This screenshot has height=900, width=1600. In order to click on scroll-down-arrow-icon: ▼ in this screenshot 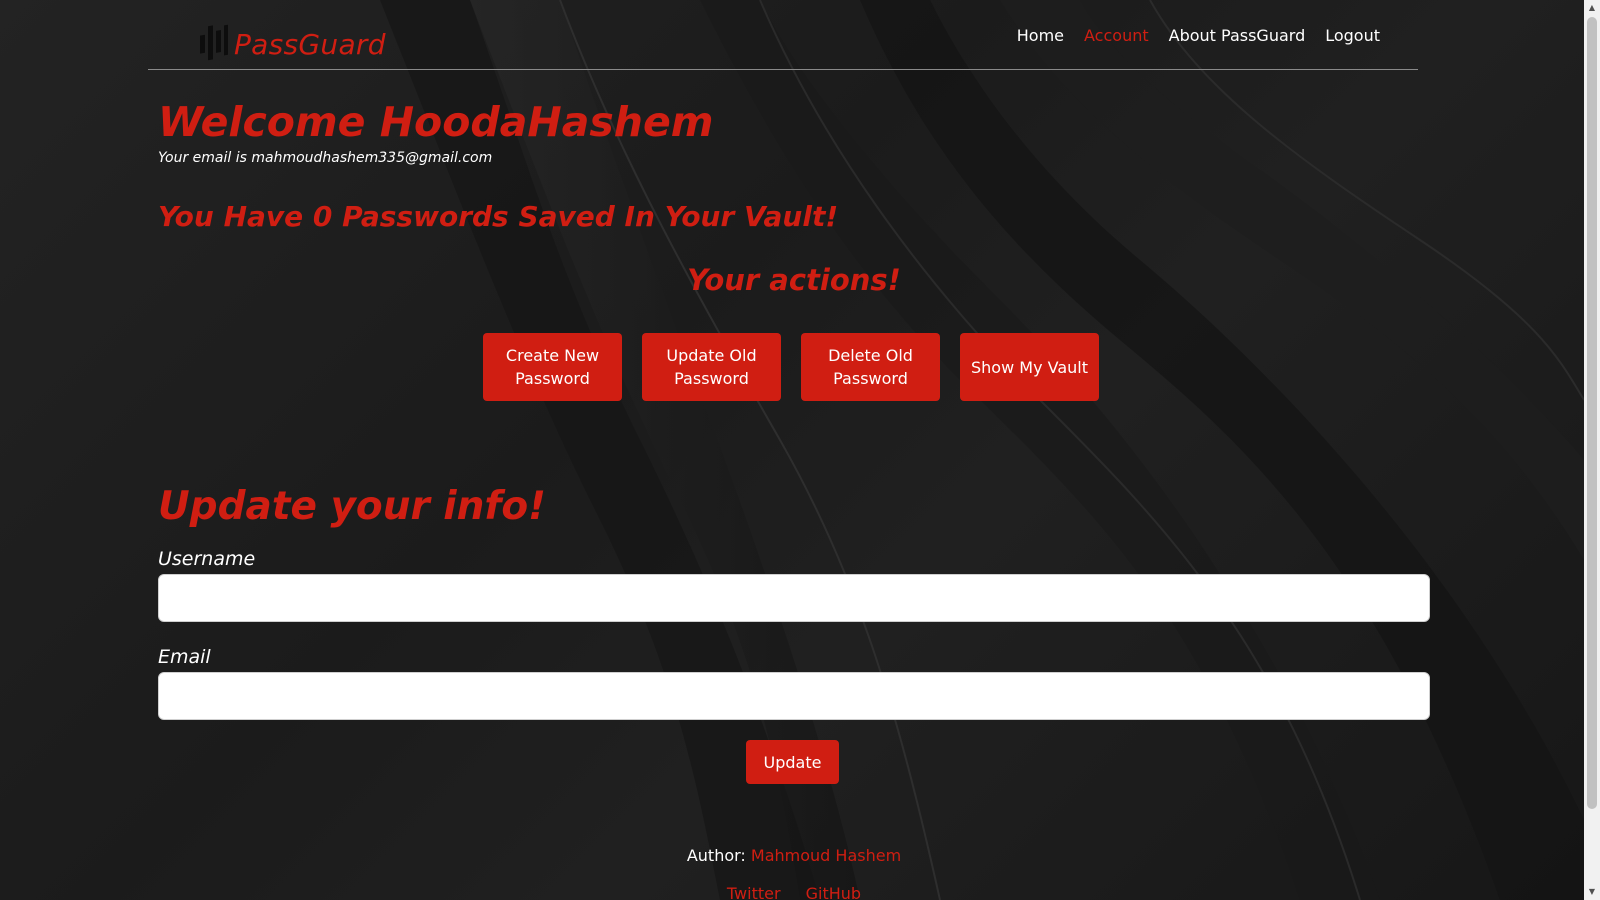, I will do `click(1592, 892)`.